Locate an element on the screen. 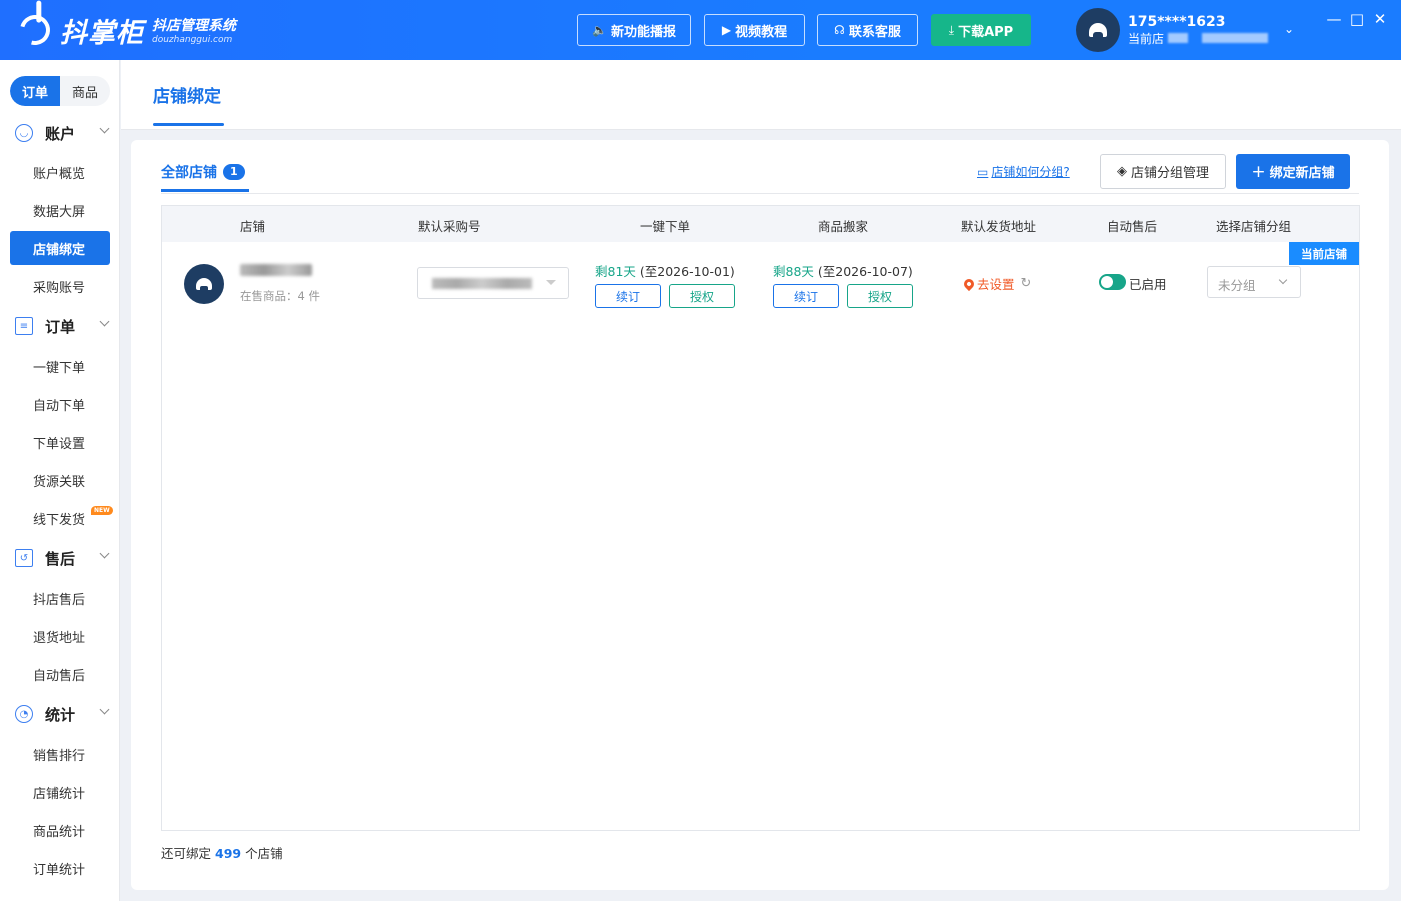 This screenshot has width=1401, height=901. sidebar-item-auto-after-sales: 自动售后 is located at coordinates (60, 674).